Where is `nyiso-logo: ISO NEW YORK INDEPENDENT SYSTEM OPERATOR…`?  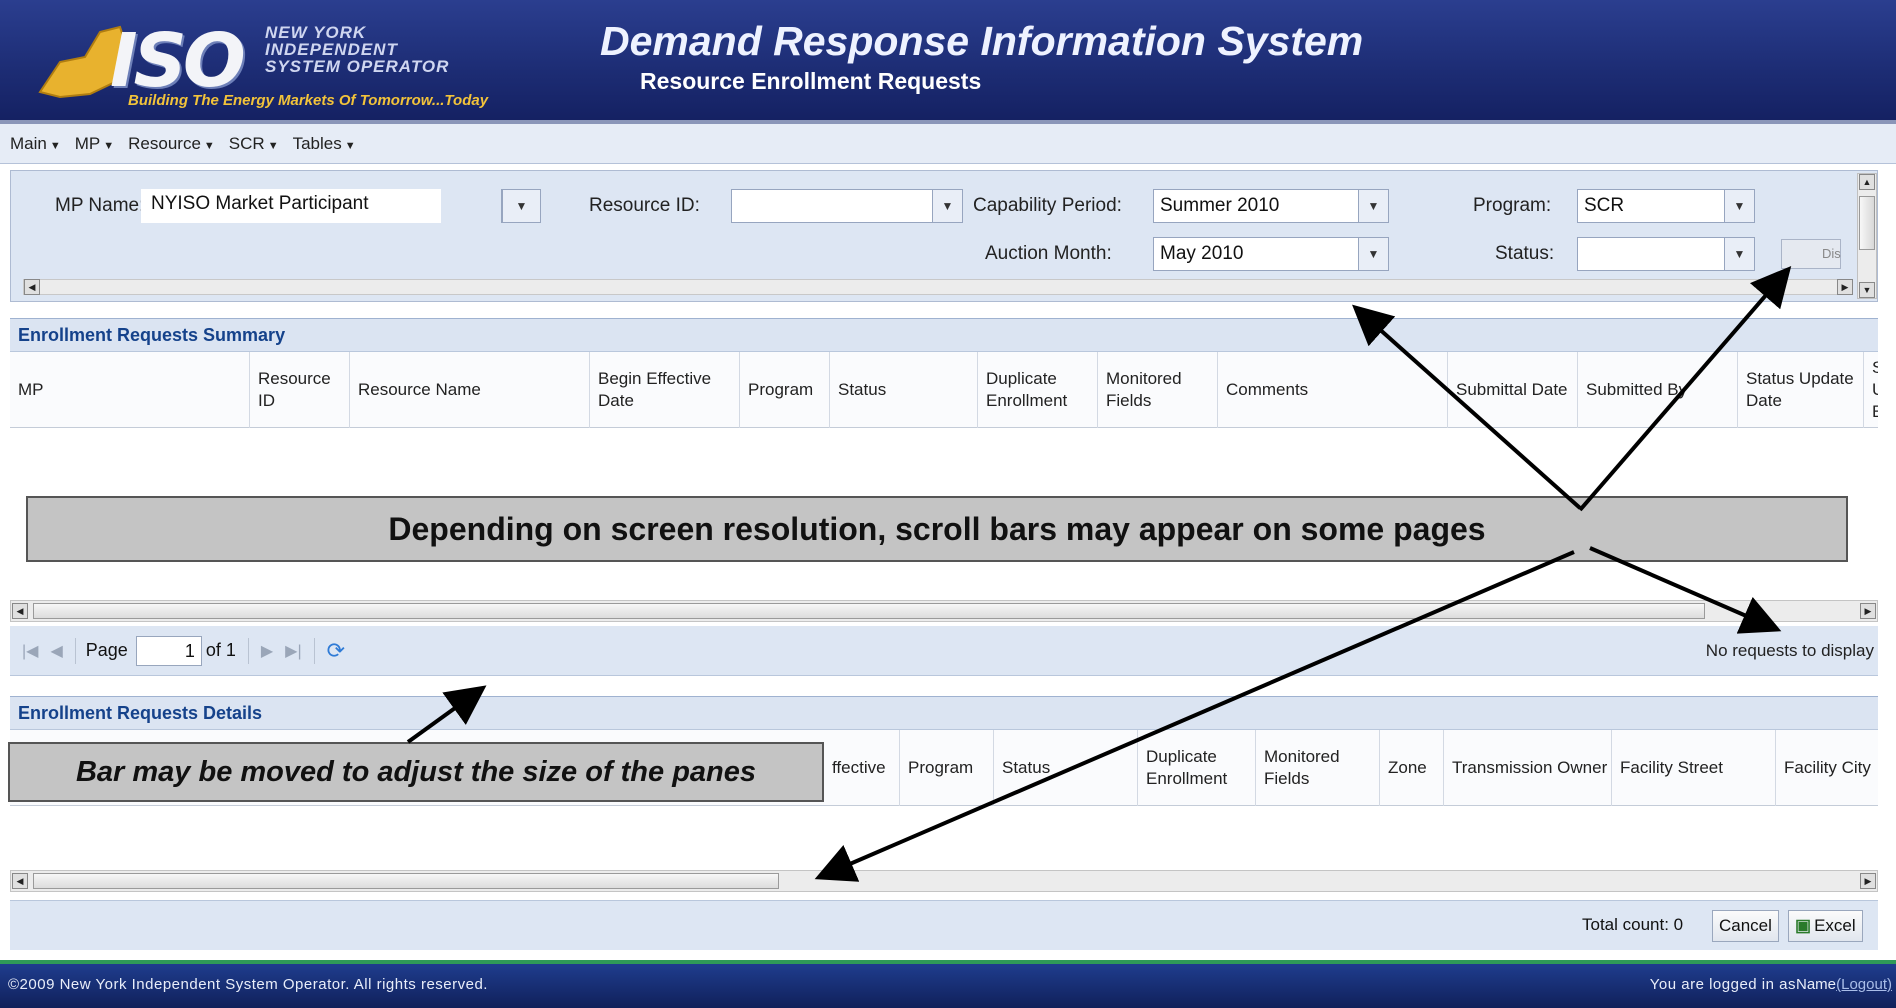 nyiso-logo: ISO NEW YORK INDEPENDENT SYSTEM OPERATOR… is located at coordinates (300, 62).